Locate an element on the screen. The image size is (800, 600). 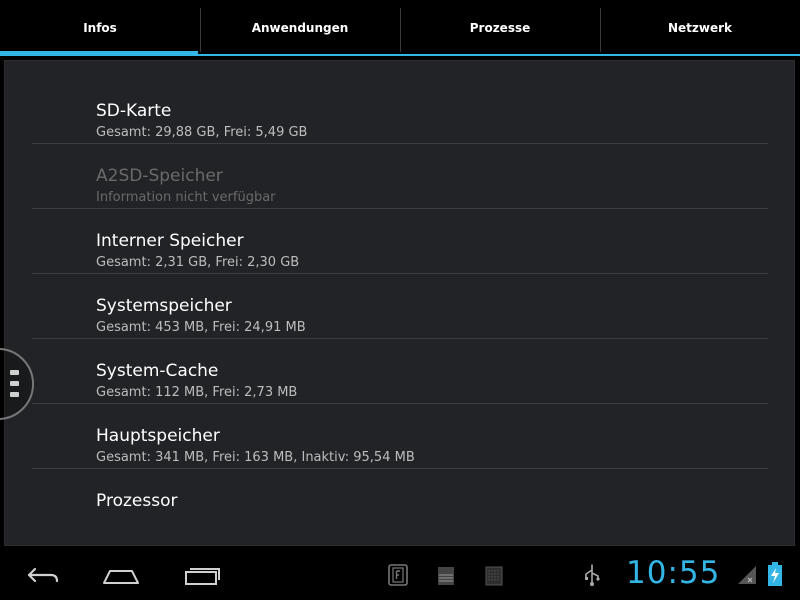
battery-status is located at coordinates (775, 576).